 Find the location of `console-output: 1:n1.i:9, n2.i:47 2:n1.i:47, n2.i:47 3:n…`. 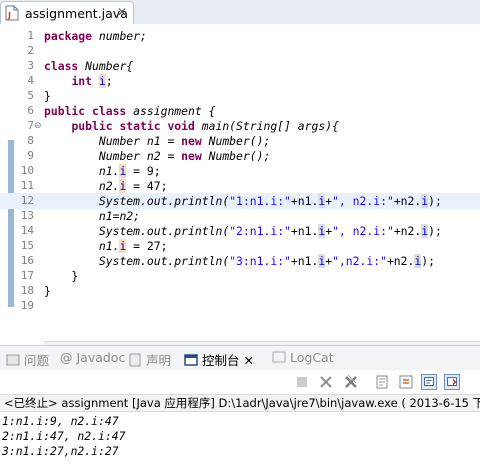

console-output: 1:n1.i:9, n2.i:47 2:n1.i:47, n2.i:47 3:n… is located at coordinates (63, 436).